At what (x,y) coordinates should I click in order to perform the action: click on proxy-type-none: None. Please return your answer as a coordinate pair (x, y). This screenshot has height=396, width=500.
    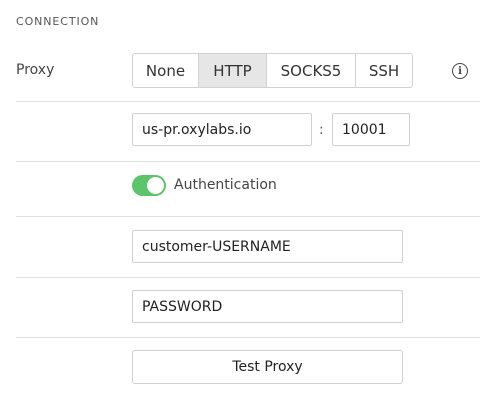
    Looking at the image, I should click on (166, 70).